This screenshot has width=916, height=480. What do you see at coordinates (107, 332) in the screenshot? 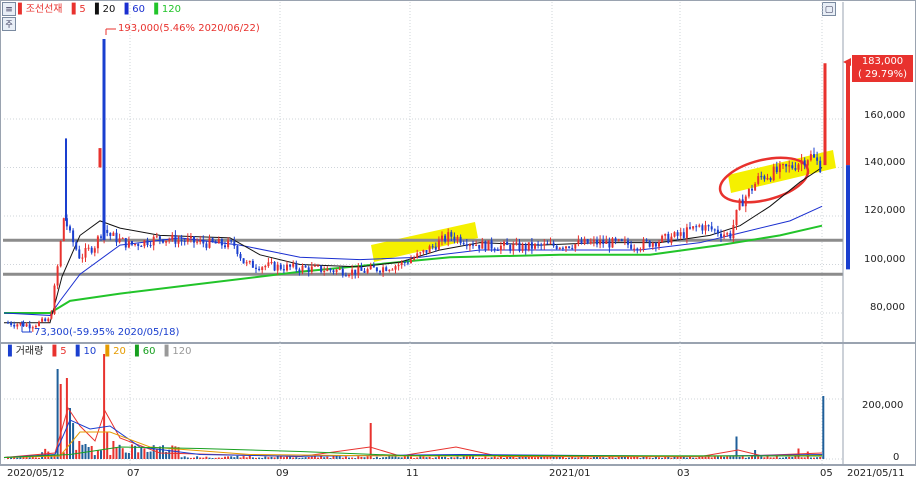
I see `low-annotation: 73,300(-59.95% 2020/05/18)` at bounding box center [107, 332].